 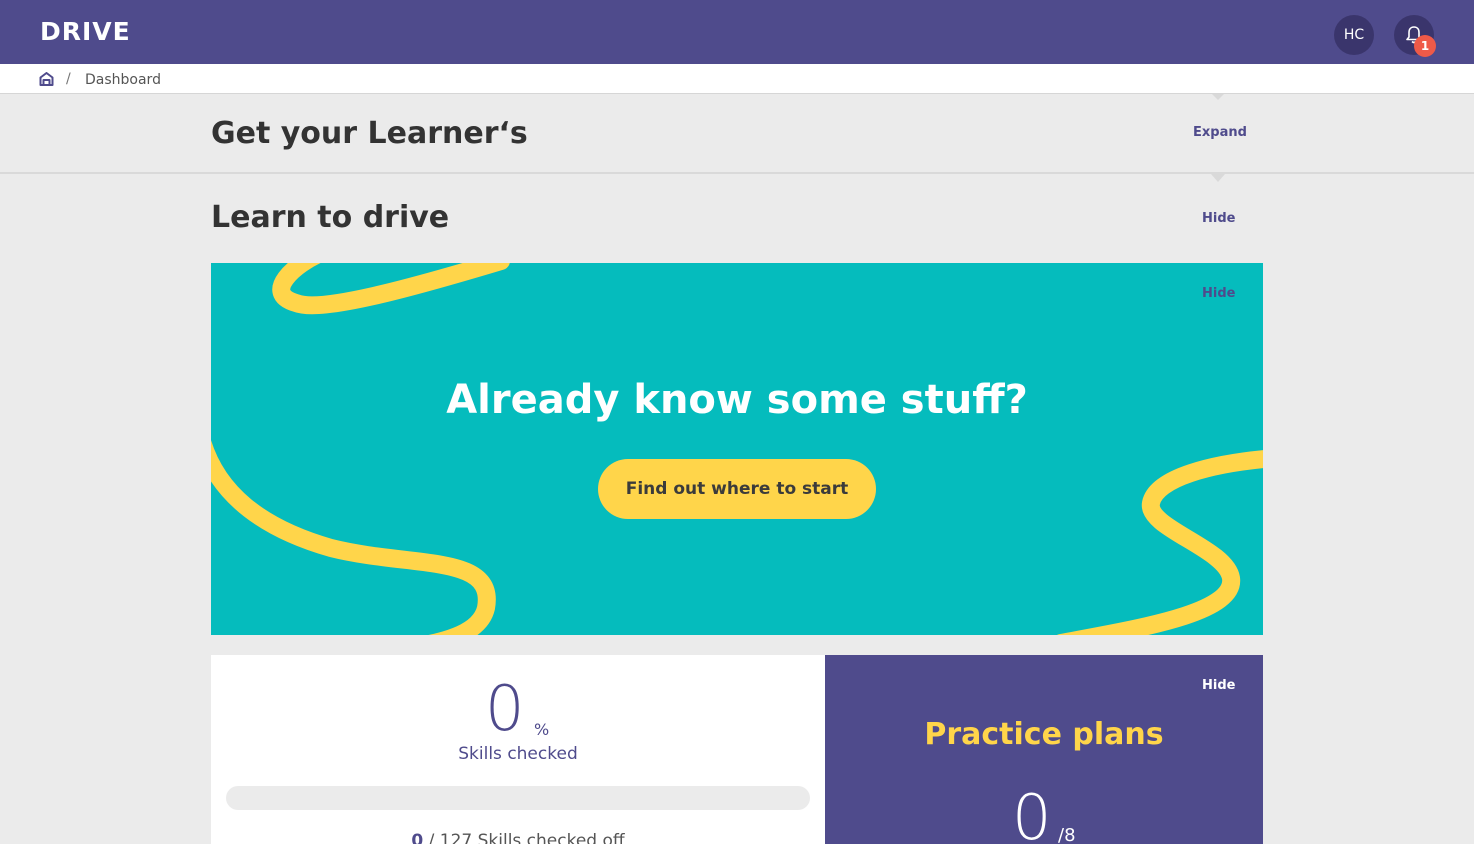 What do you see at coordinates (1044, 734) in the screenshot?
I see `practice-plans-title: Practice plans` at bounding box center [1044, 734].